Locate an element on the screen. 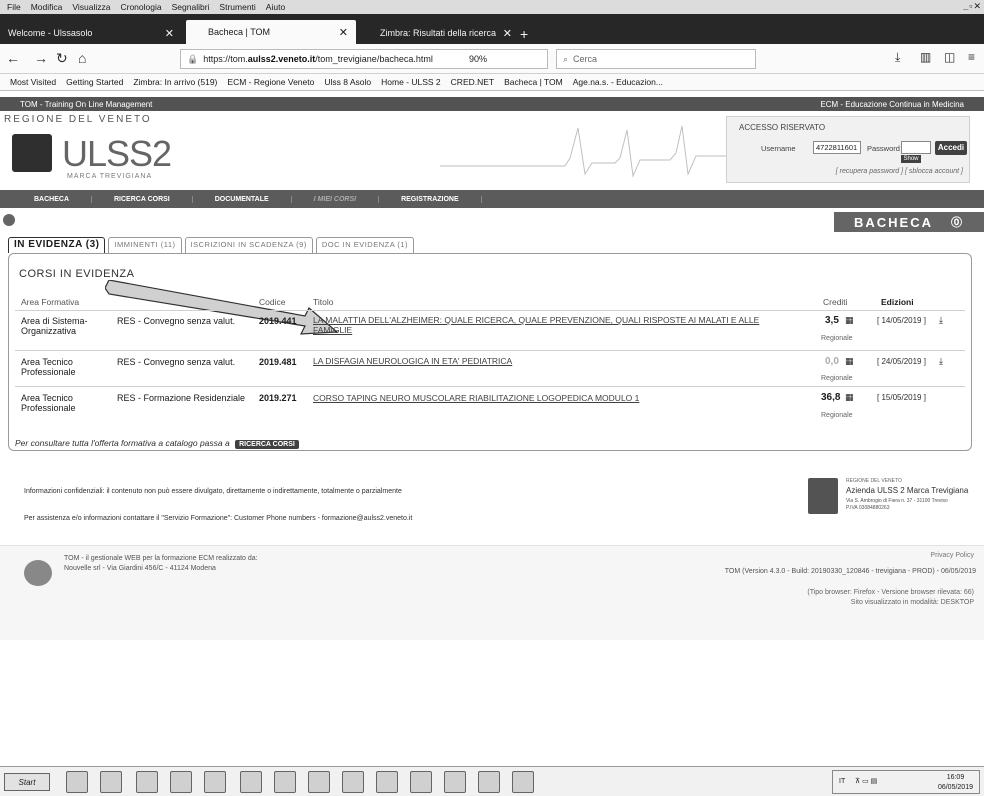 This screenshot has width=984, height=796. show-password-button: Show is located at coordinates (911, 159).